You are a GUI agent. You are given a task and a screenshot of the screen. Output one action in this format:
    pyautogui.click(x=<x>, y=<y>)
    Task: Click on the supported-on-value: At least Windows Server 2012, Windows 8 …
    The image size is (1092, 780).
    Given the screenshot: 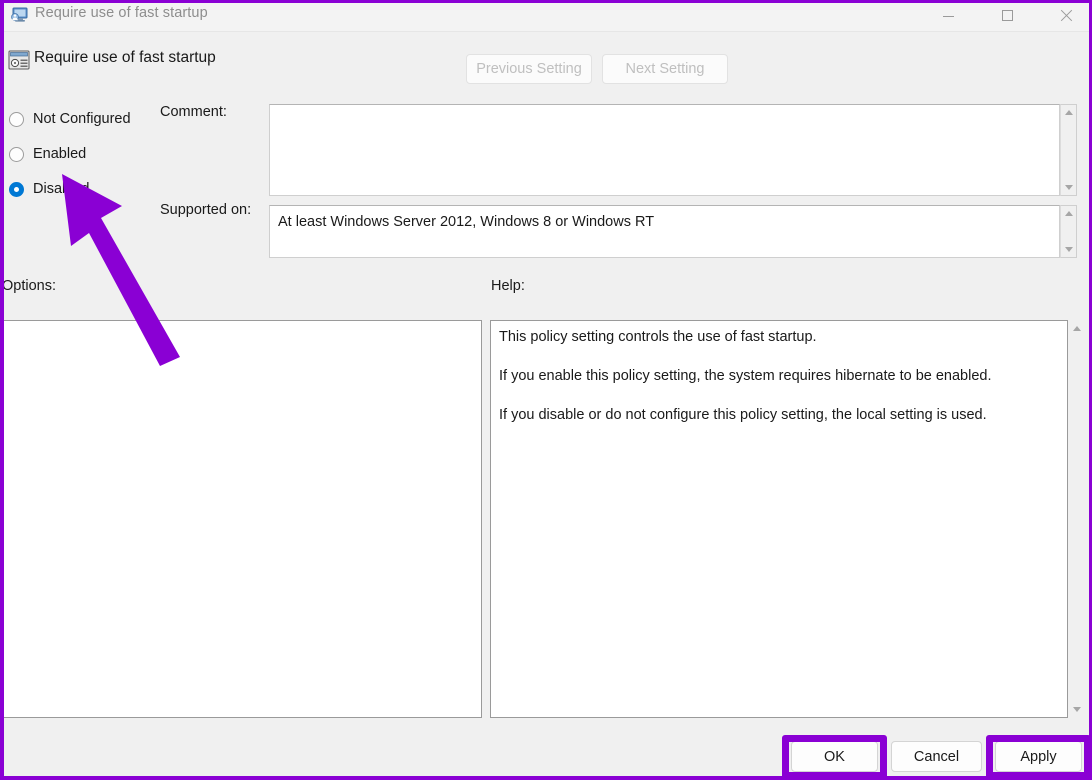 What is the action you would take?
    pyautogui.click(x=466, y=222)
    